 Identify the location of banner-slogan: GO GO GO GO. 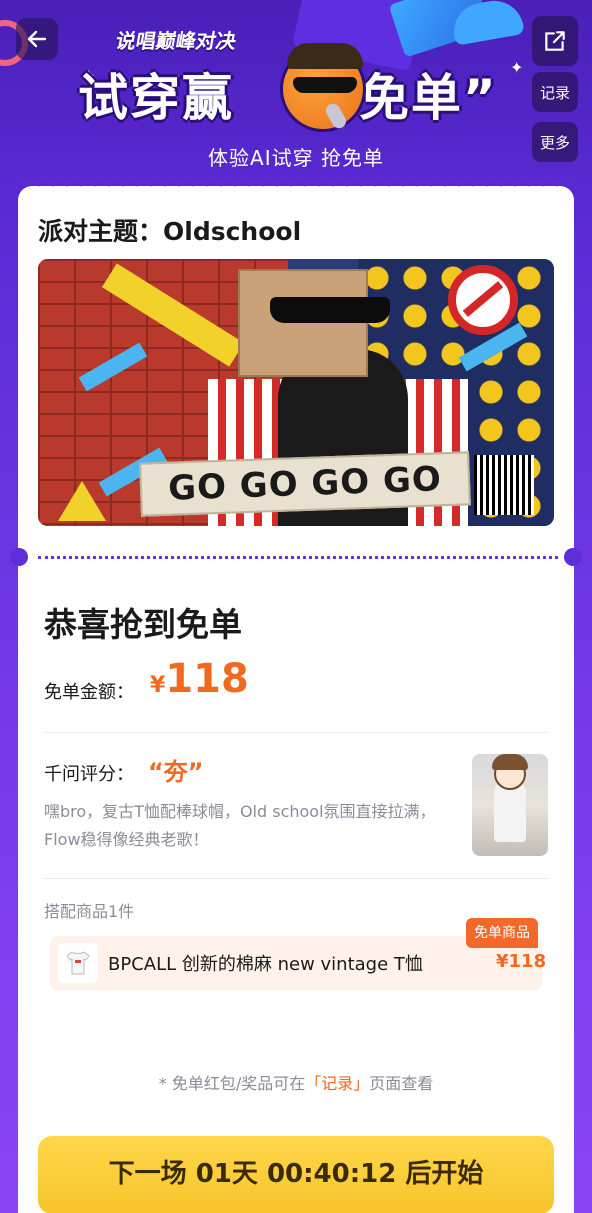
(305, 484).